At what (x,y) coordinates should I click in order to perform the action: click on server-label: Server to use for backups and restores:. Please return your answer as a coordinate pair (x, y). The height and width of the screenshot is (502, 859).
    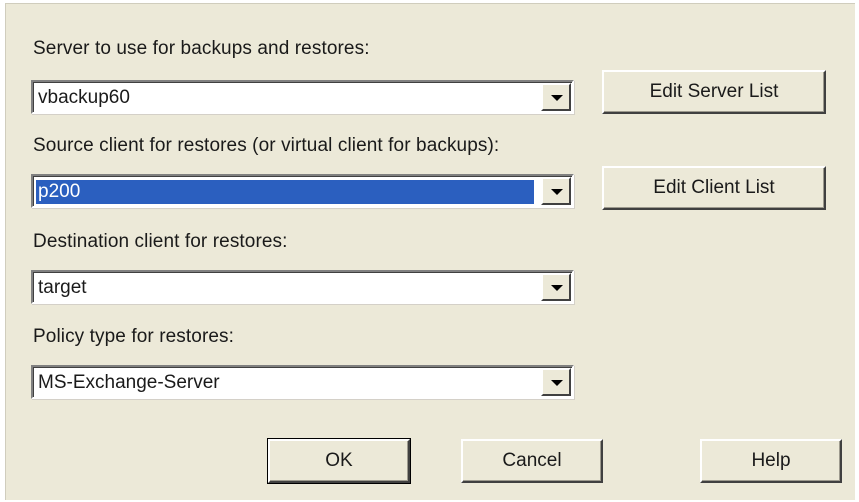
    Looking at the image, I should click on (201, 48).